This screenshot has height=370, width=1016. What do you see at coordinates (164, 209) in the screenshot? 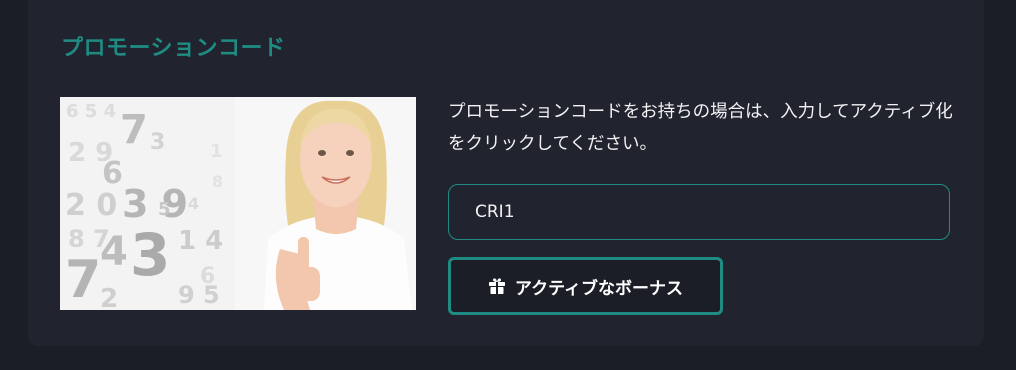
I see `svg-text: 5` at bounding box center [164, 209].